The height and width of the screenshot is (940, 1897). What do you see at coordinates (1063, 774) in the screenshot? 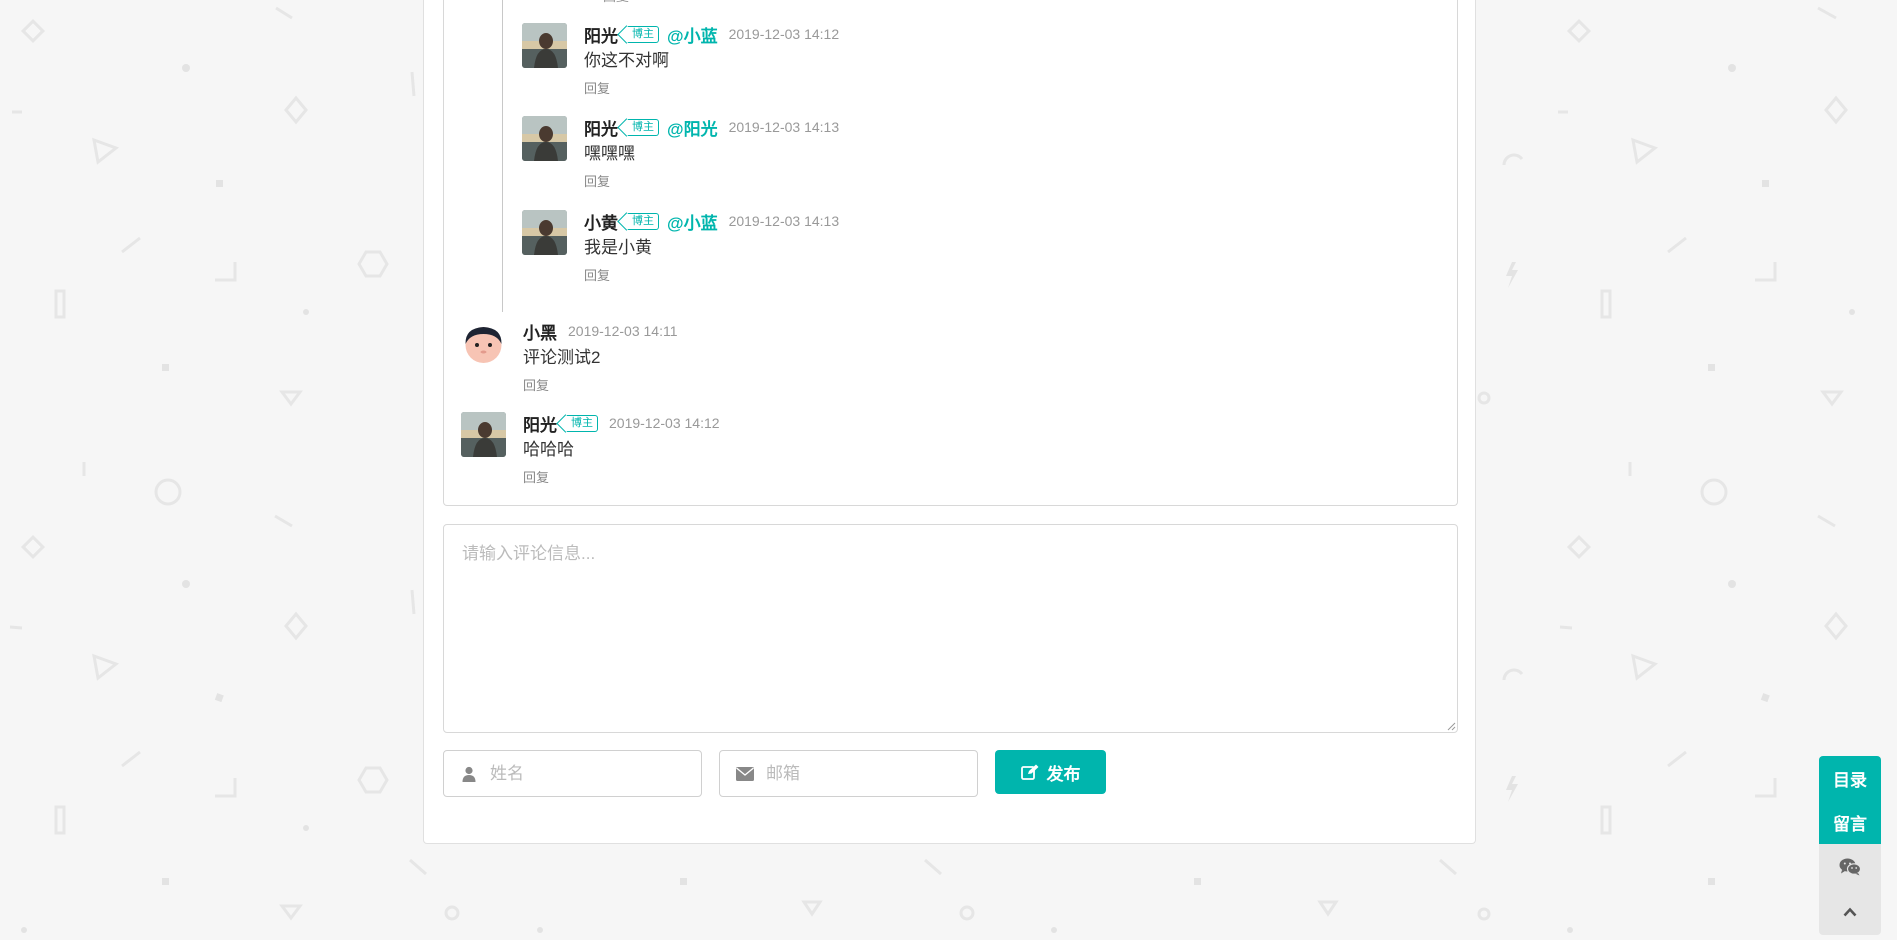
I see `submit-label: 发布` at bounding box center [1063, 774].